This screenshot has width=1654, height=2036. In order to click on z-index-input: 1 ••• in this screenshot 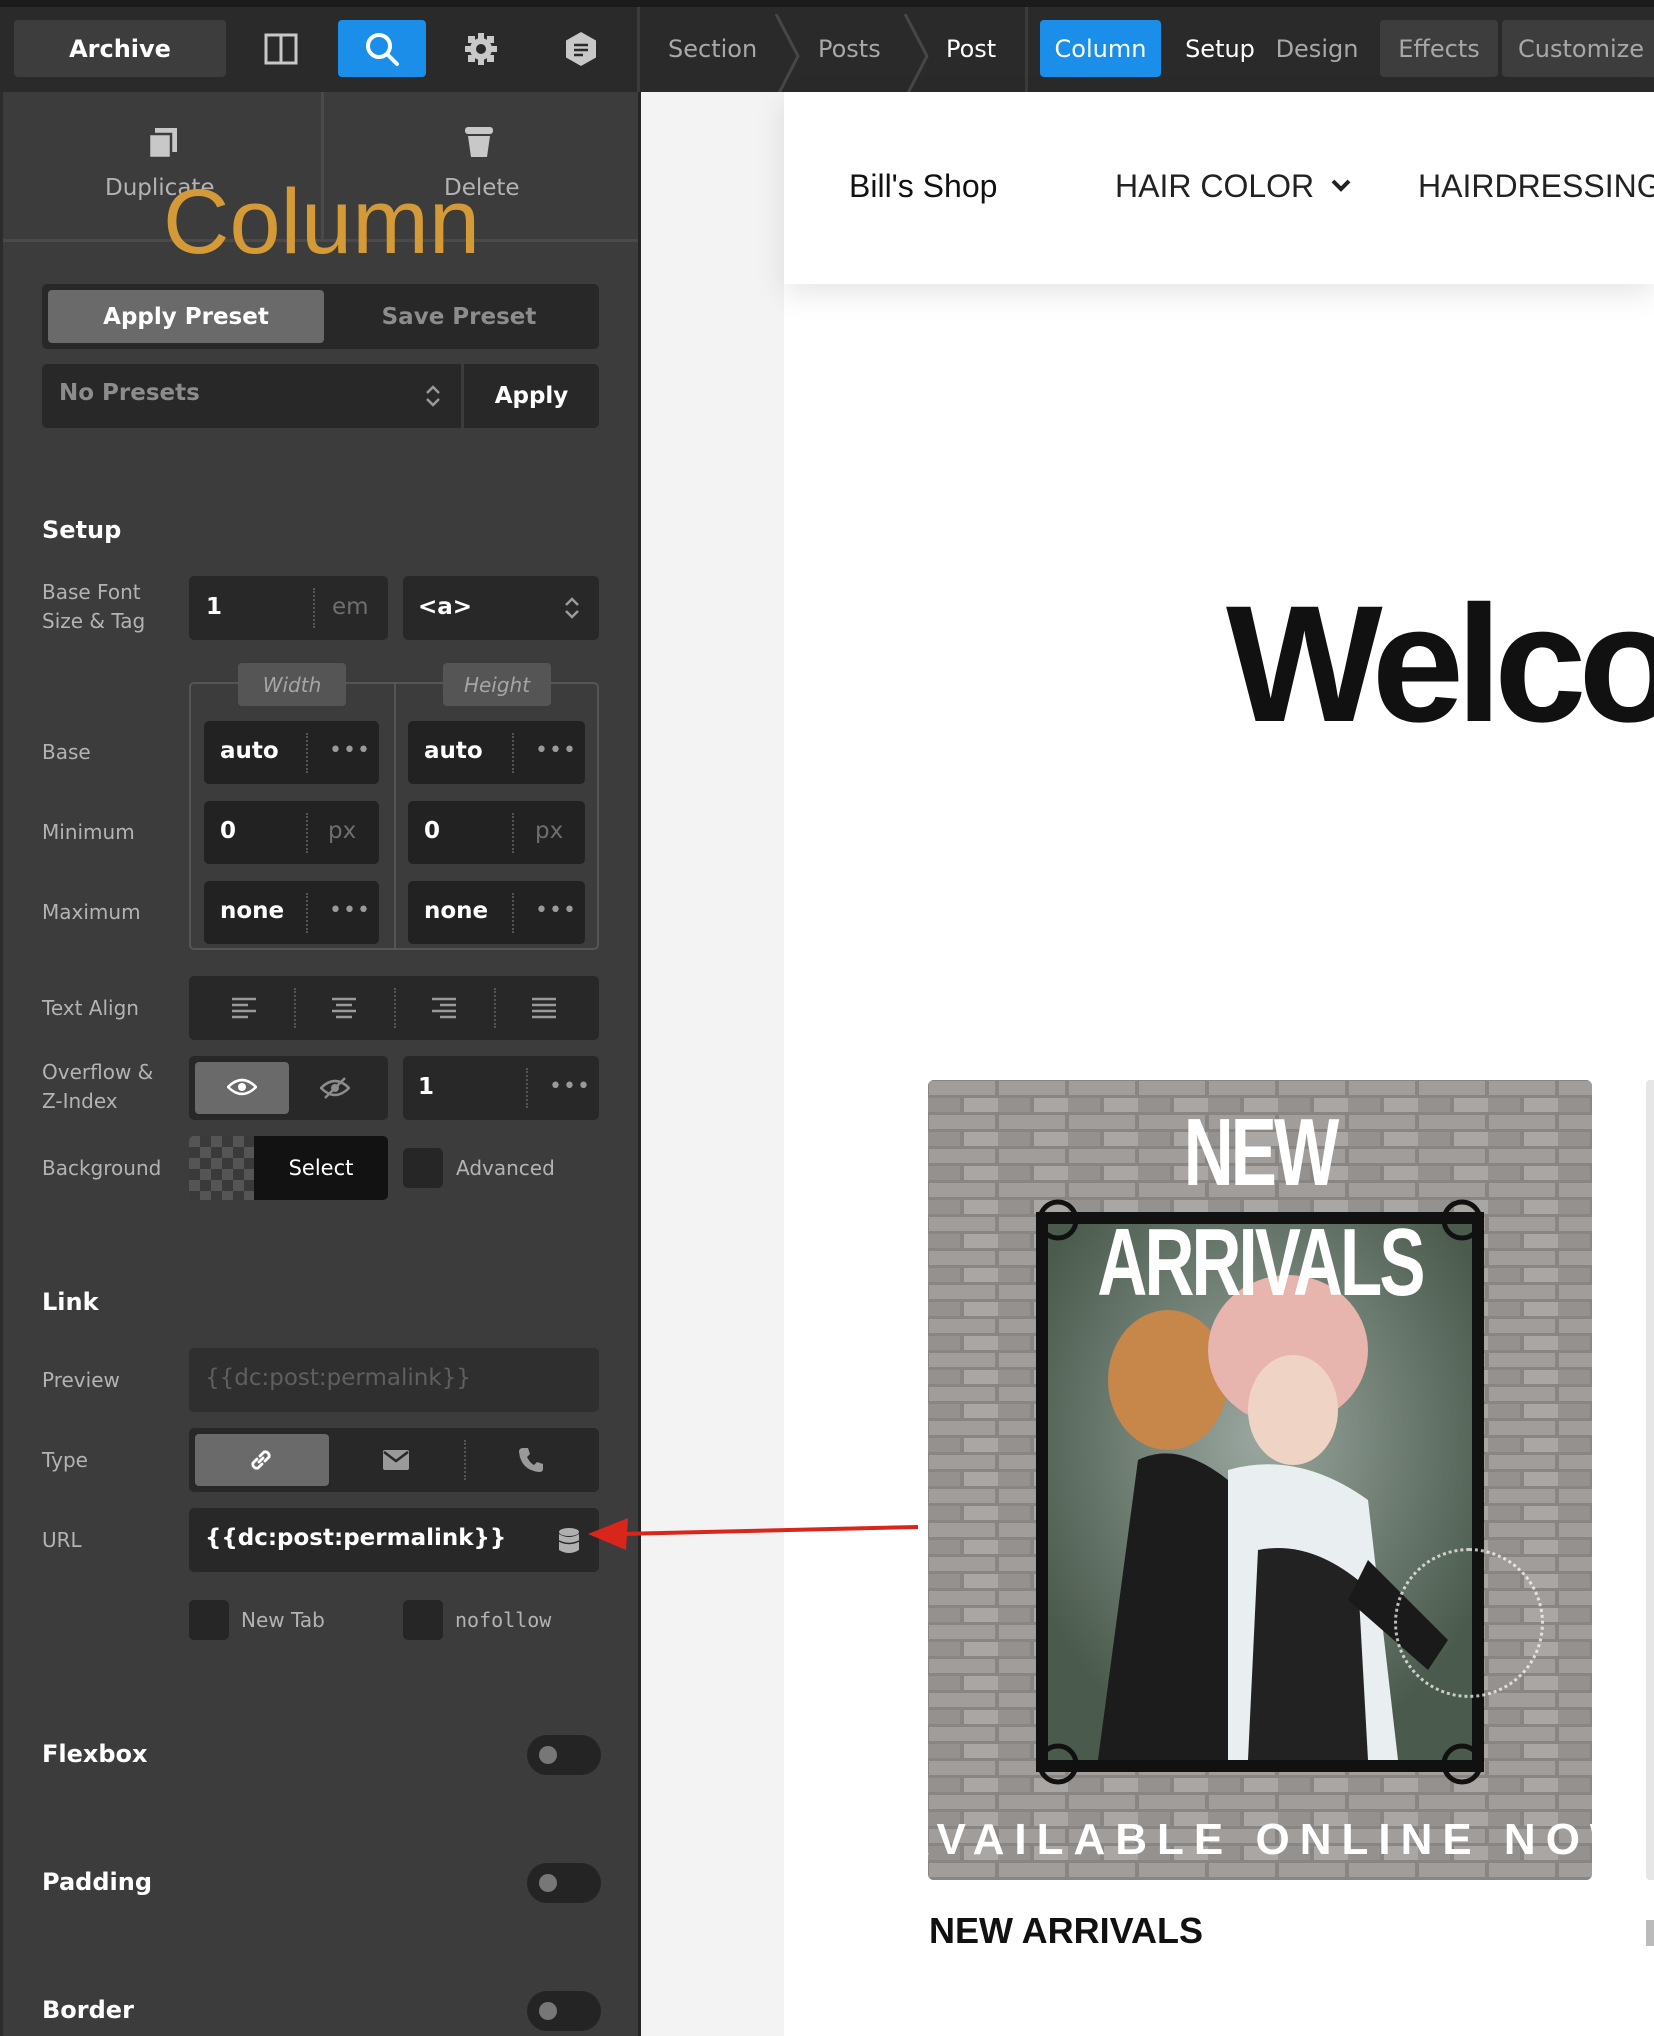, I will do `click(501, 1088)`.